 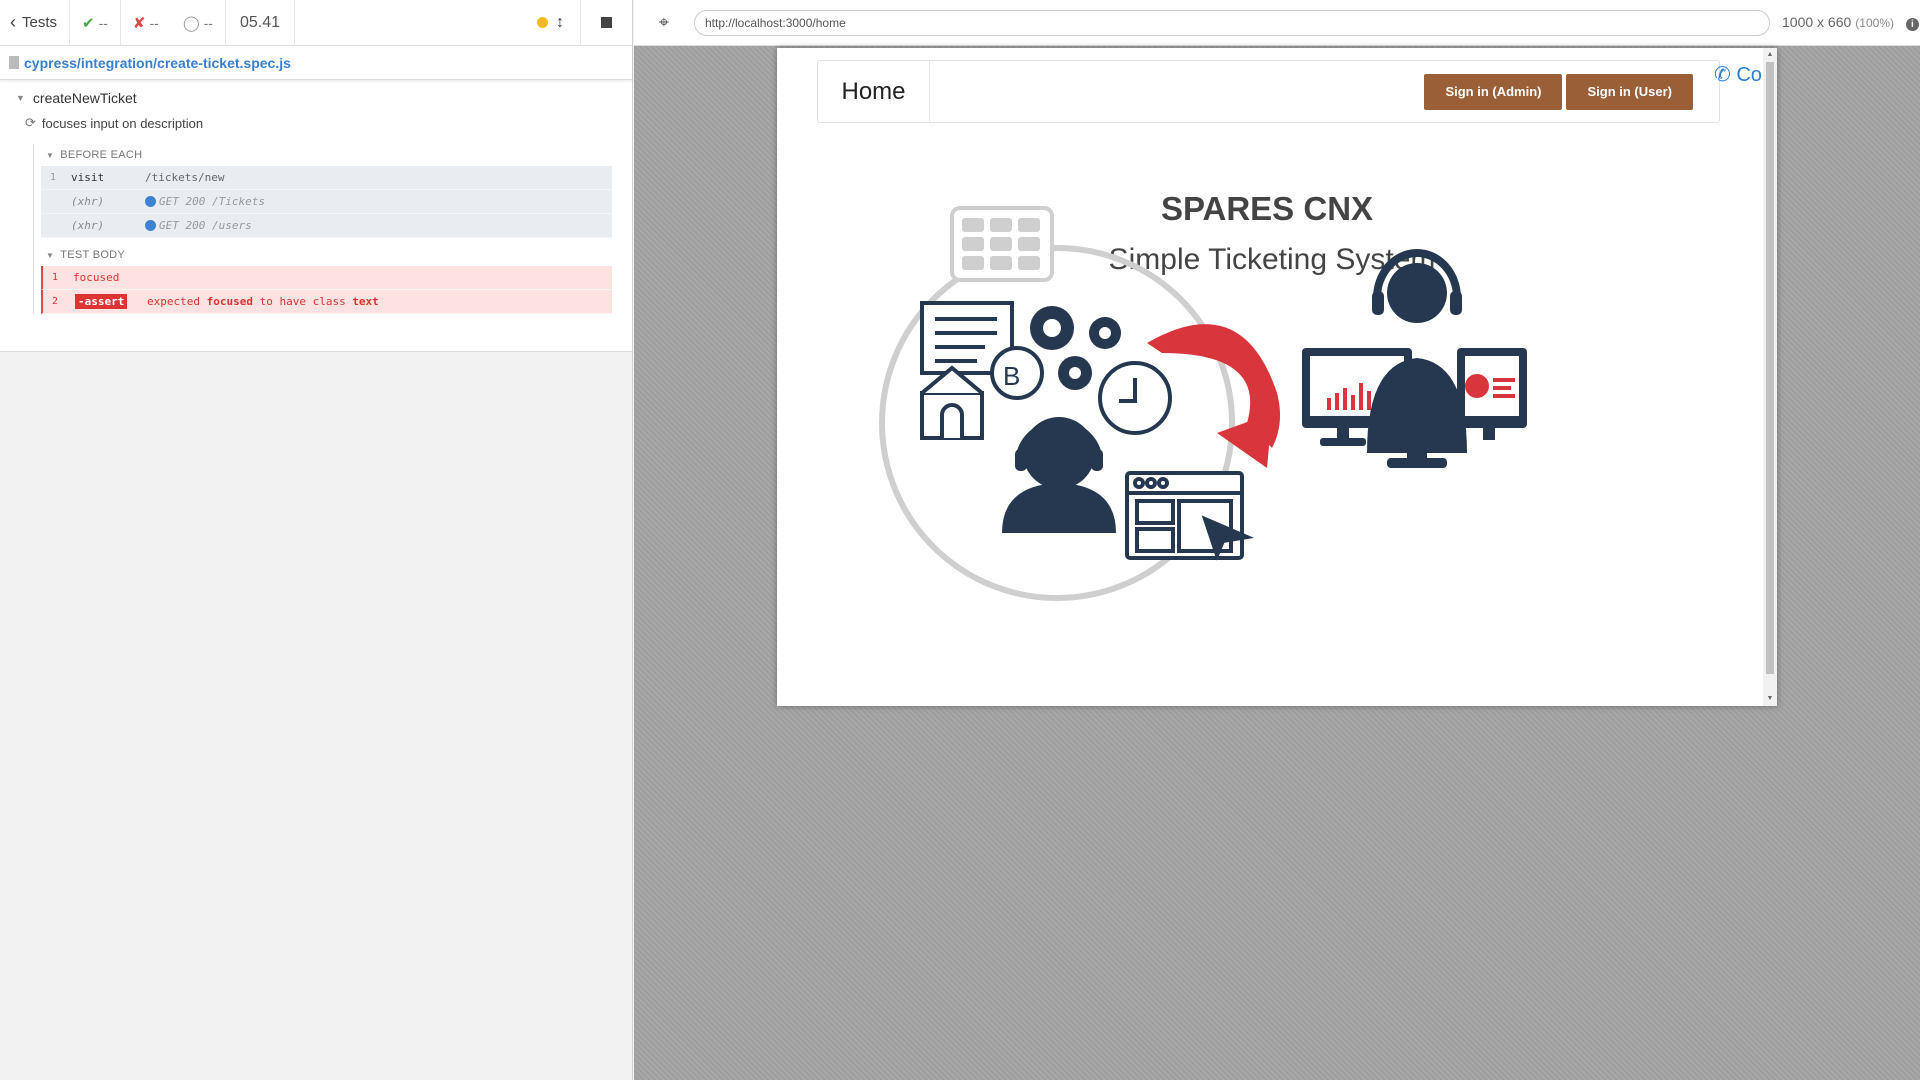 I want to click on failed-count: --, so click(x=154, y=22).